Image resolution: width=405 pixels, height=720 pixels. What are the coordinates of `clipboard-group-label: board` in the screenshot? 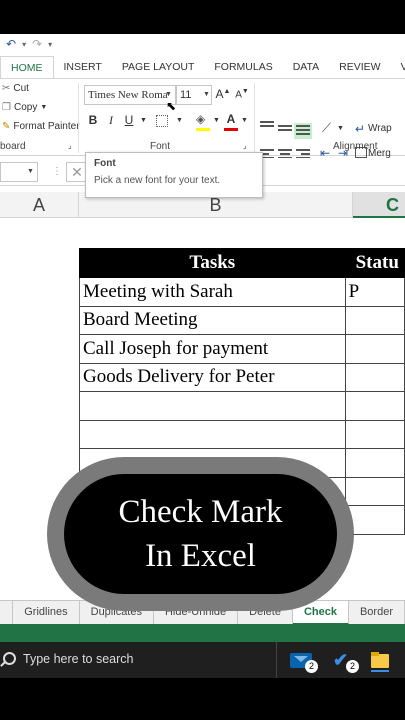 It's located at (13, 146).